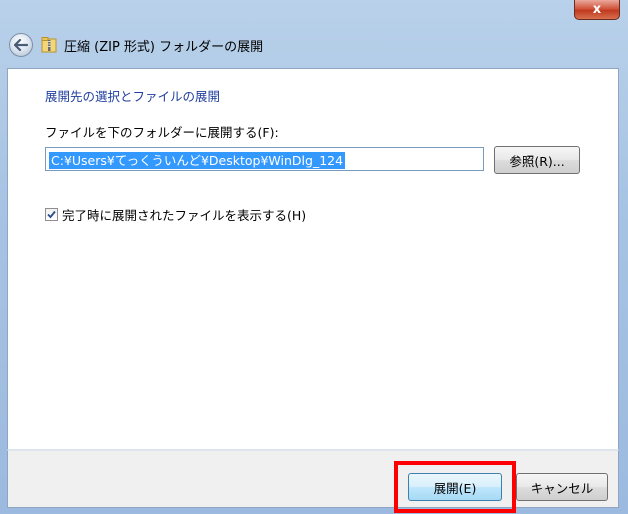  What do you see at coordinates (162, 132) in the screenshot?
I see `extract-destination-label: ファイルを下のフォルダーに展開する(F):` at bounding box center [162, 132].